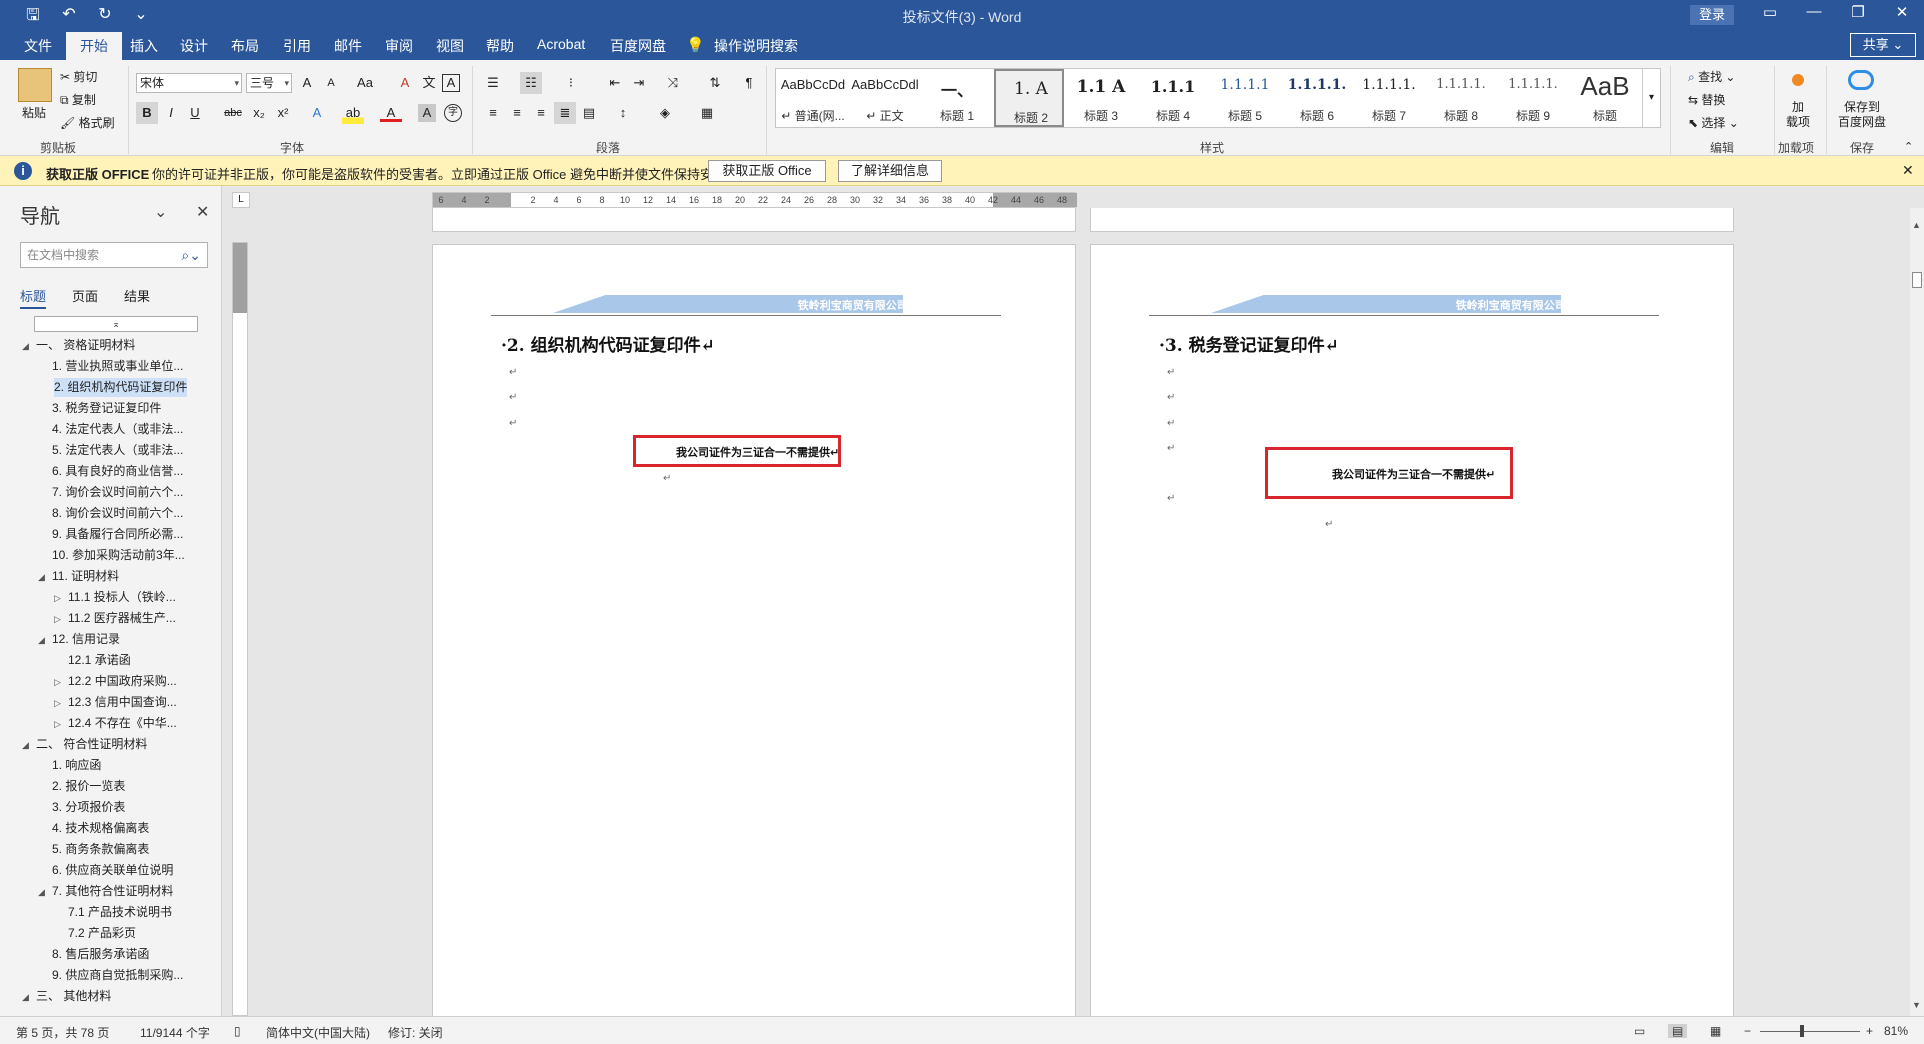 This screenshot has width=1924, height=1044. What do you see at coordinates (35, 85) in the screenshot?
I see `paste-icon` at bounding box center [35, 85].